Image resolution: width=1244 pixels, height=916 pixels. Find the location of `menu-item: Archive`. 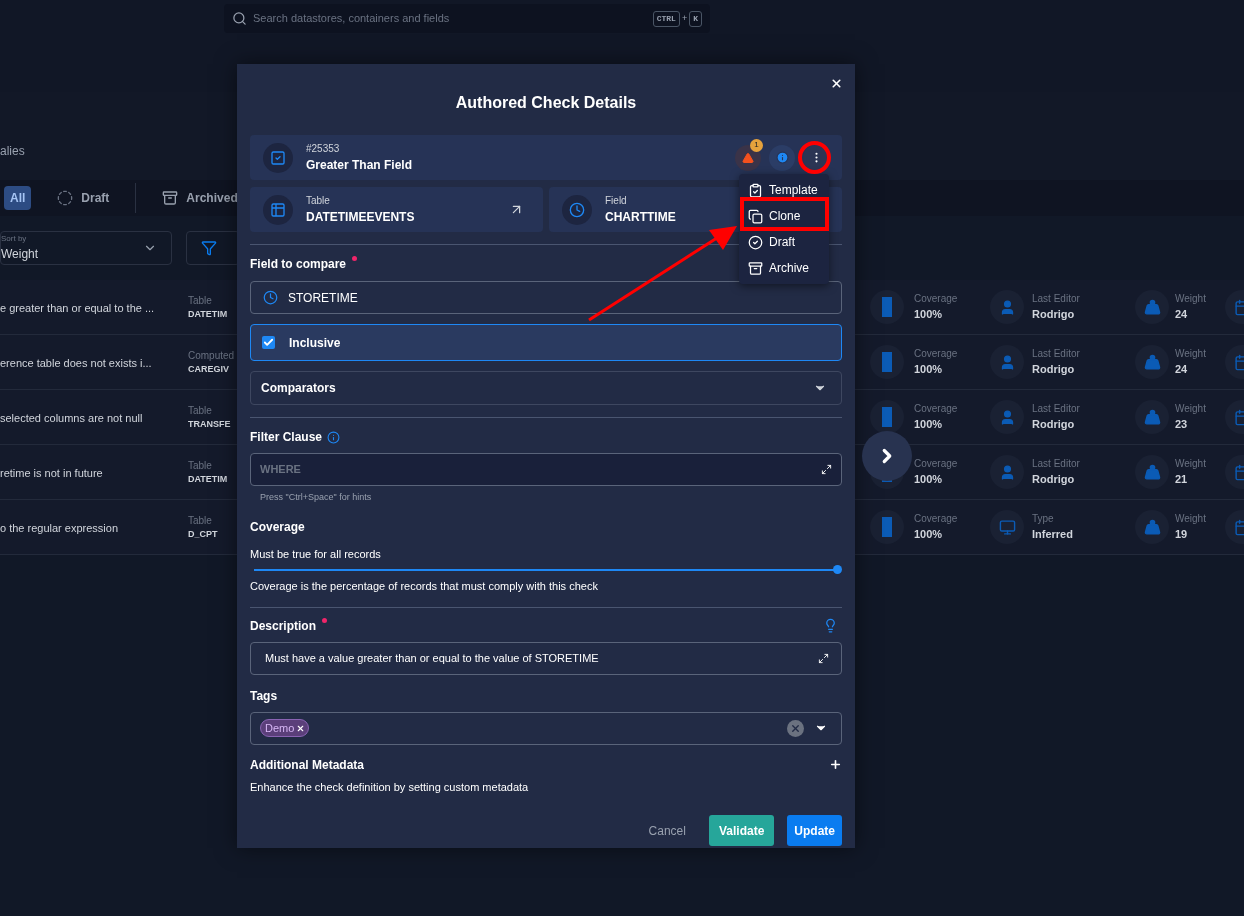

menu-item: Archive is located at coordinates (784, 268).